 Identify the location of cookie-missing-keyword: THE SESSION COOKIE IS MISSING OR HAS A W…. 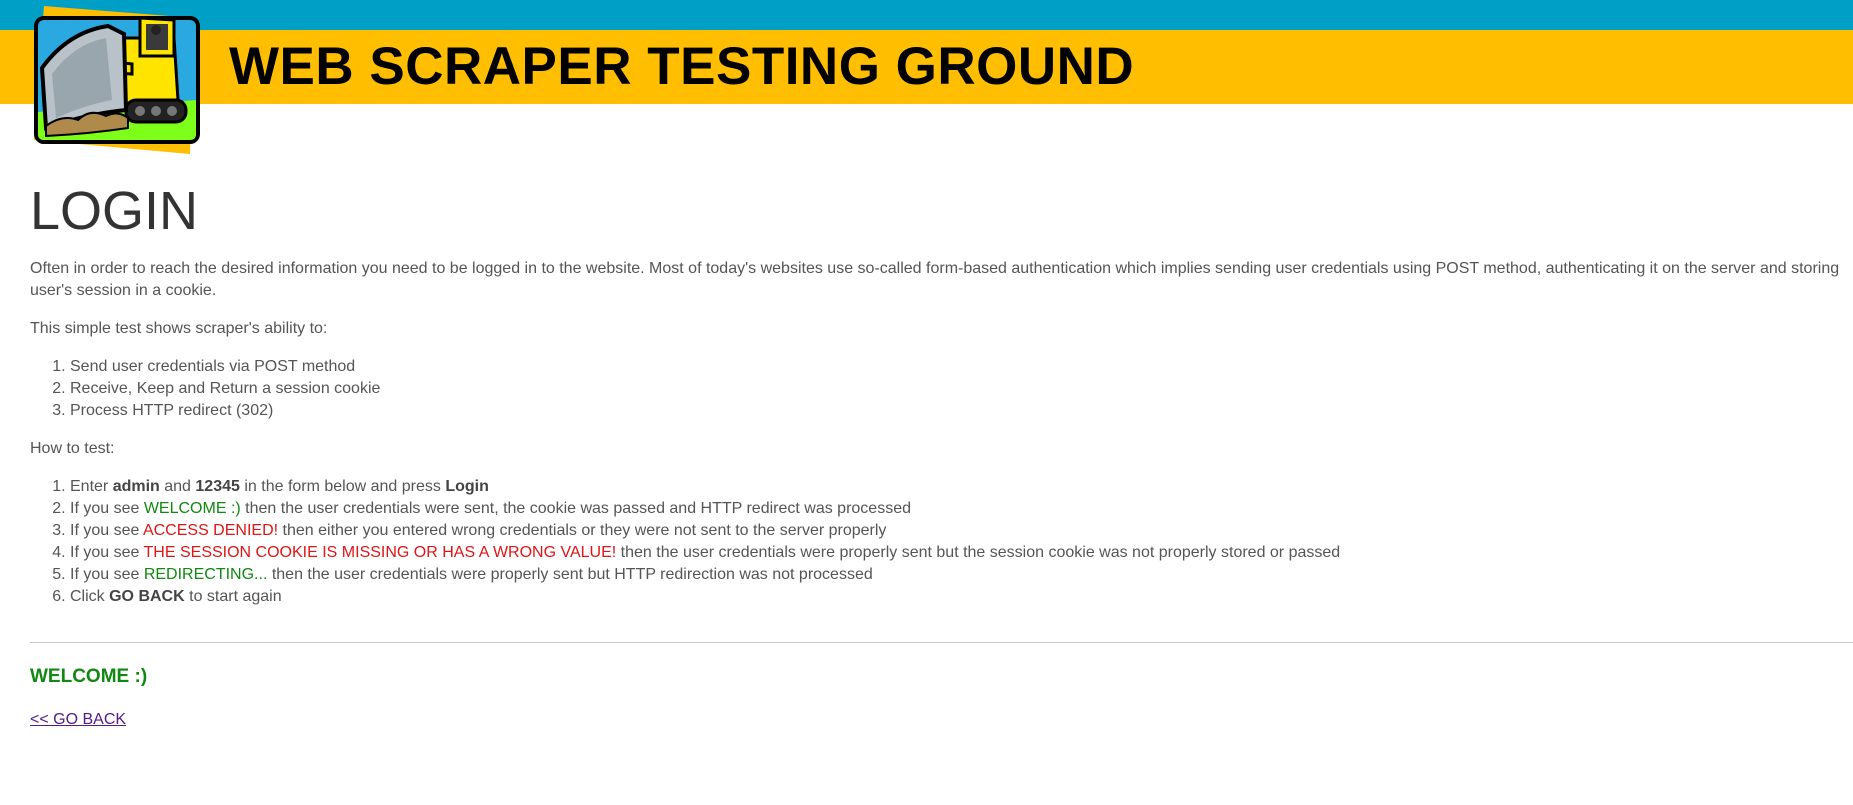
(380, 552).